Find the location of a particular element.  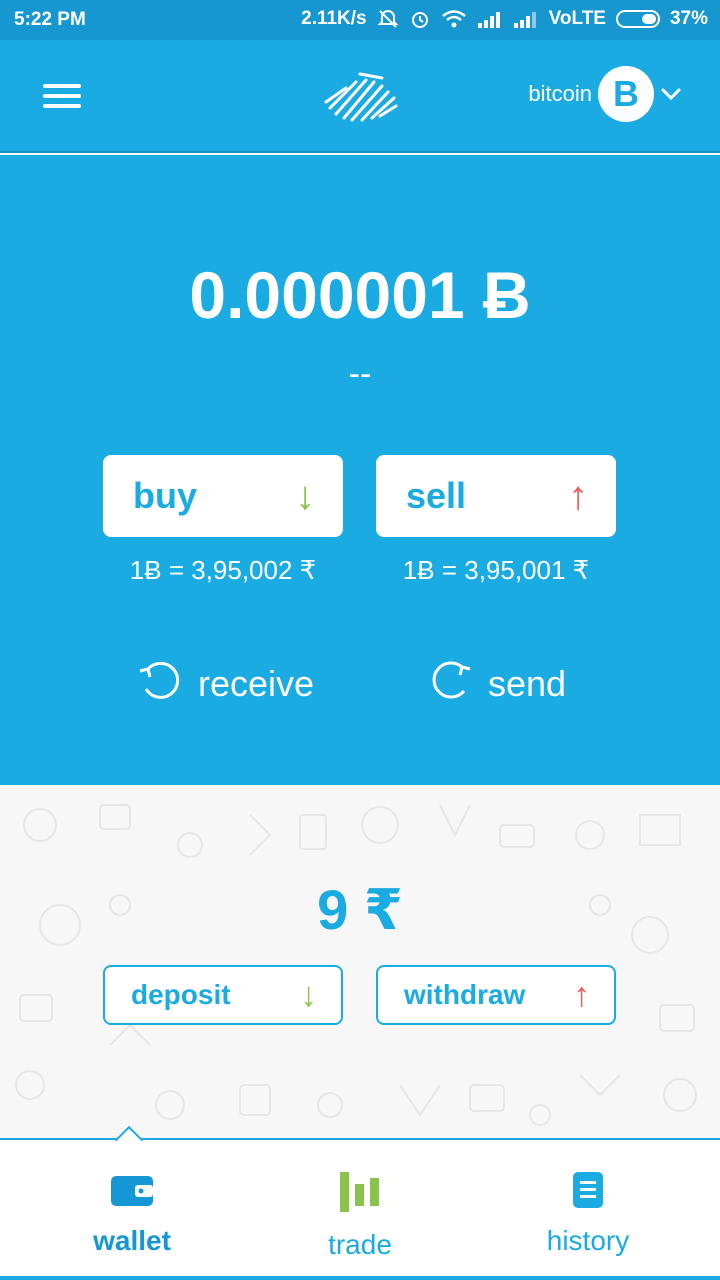

buy-rate: 1Ƀ = 3,95,002 ₹ is located at coordinates (223, 570).